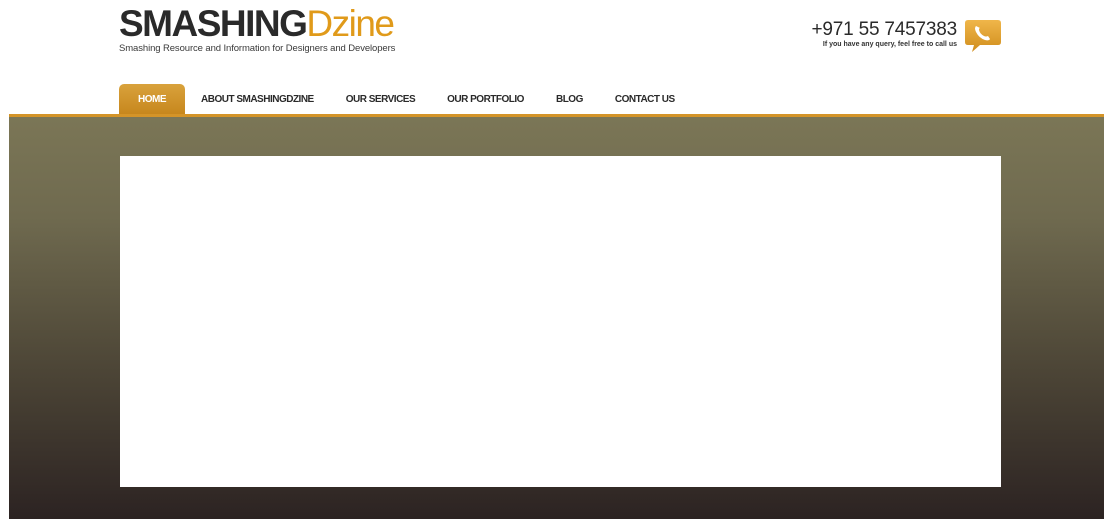  Describe the element at coordinates (485, 99) in the screenshot. I see `nav-item-portfolio: OUR PORTFOLIO` at that location.